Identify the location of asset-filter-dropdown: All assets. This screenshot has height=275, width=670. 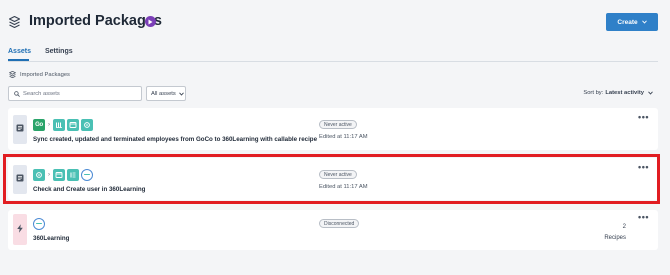
(166, 93).